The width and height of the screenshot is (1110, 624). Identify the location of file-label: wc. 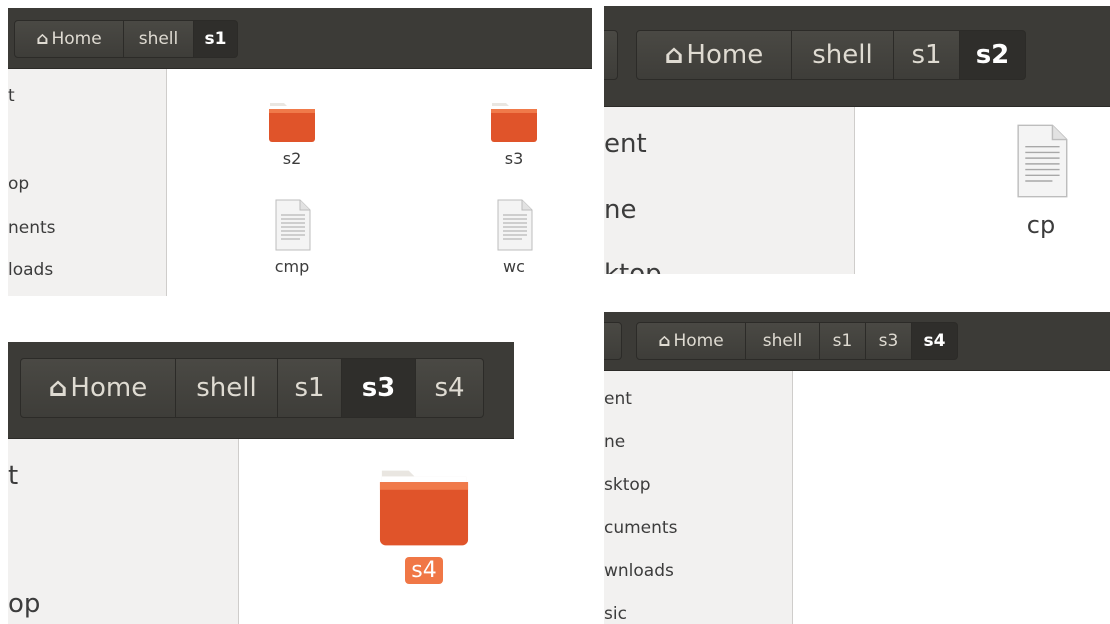
(514, 266).